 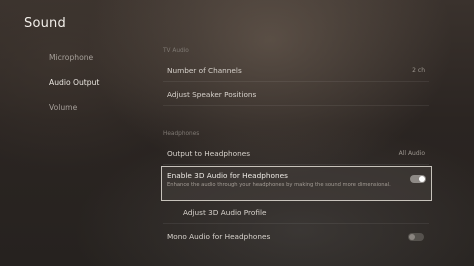 I want to click on output-to-headphones-label: Output to Headphones, so click(x=209, y=153).